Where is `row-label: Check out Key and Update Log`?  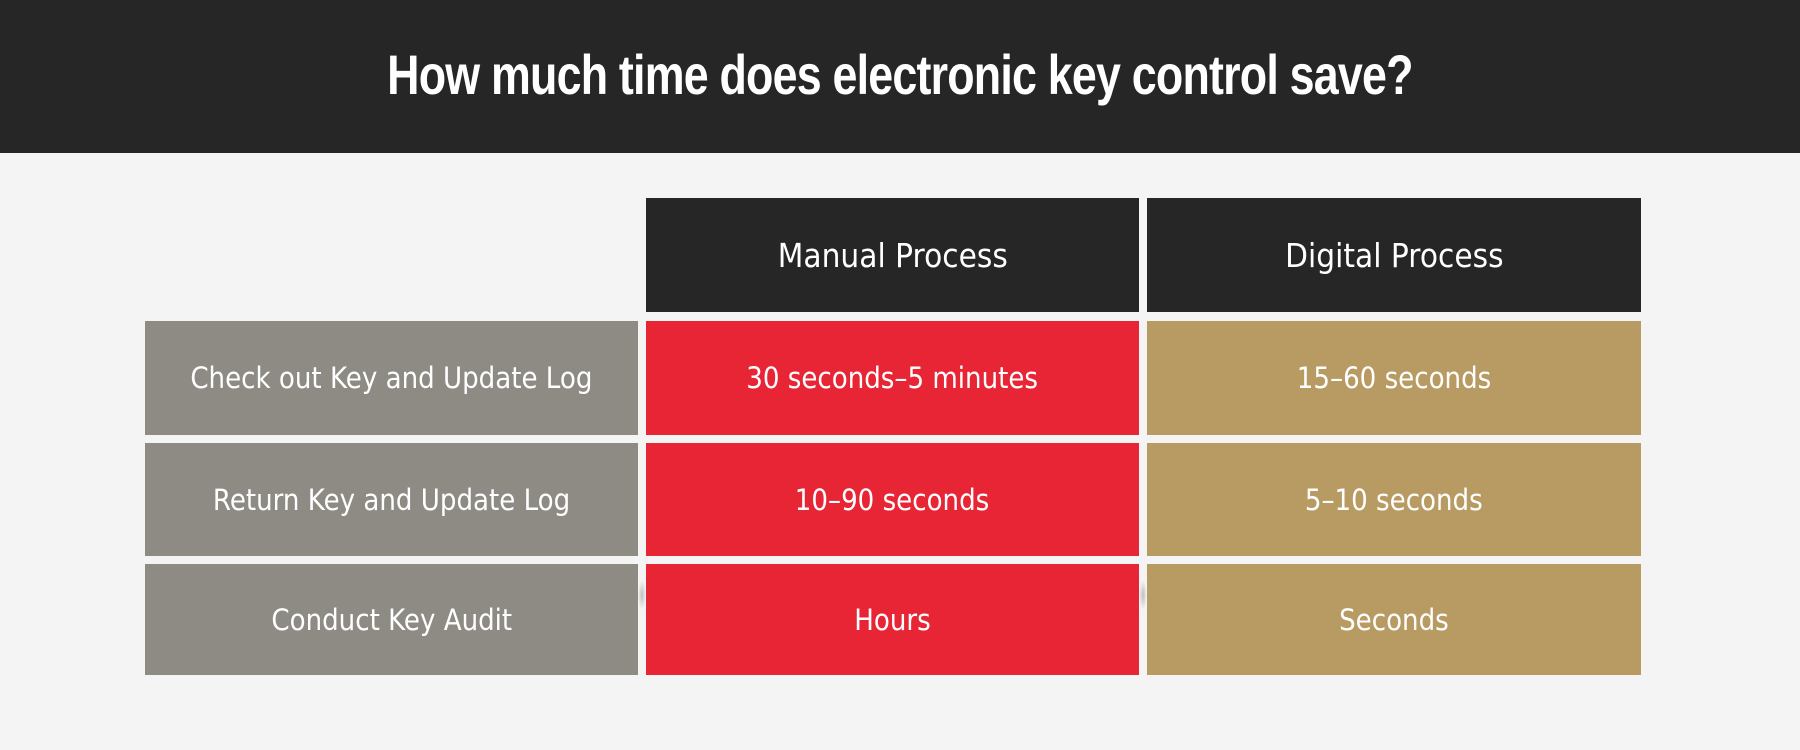 row-label: Check out Key and Update Log is located at coordinates (391, 378).